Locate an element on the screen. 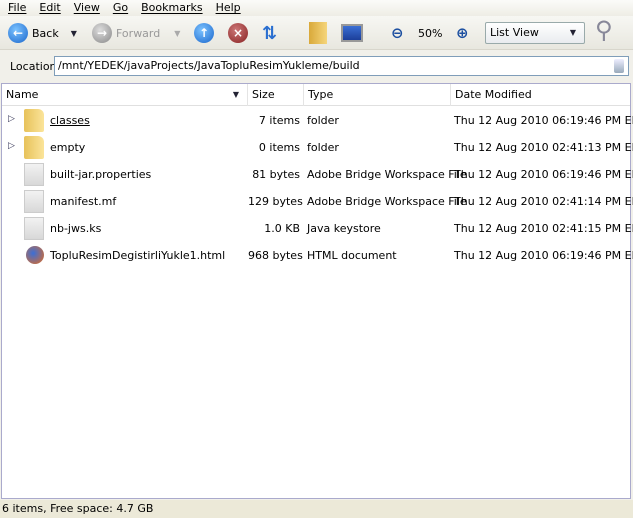 The height and width of the screenshot is (518, 633). up-icon: ↑ is located at coordinates (204, 33).